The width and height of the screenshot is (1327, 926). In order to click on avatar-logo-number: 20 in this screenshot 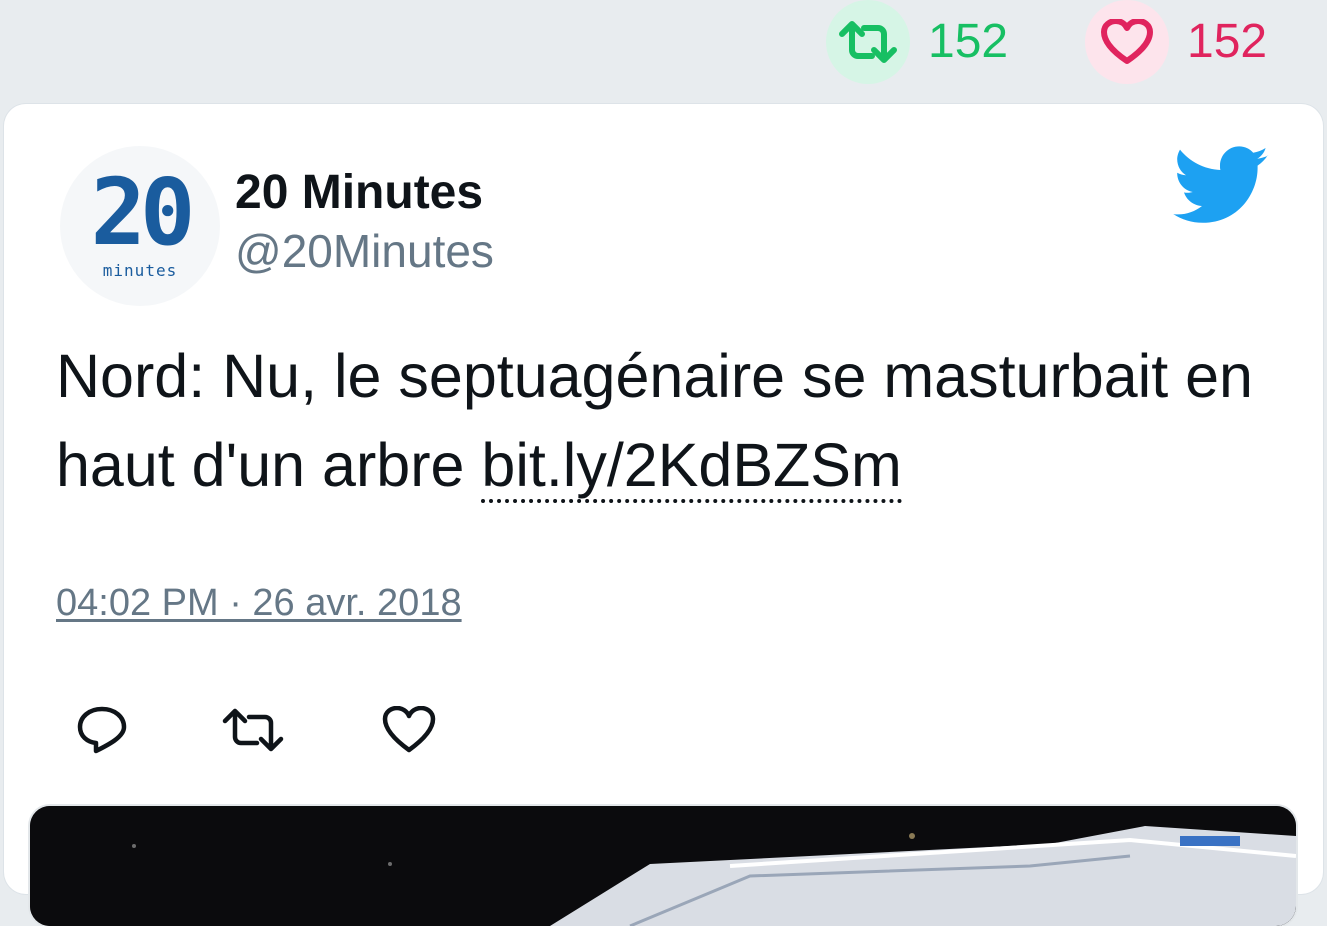, I will do `click(143, 213)`.